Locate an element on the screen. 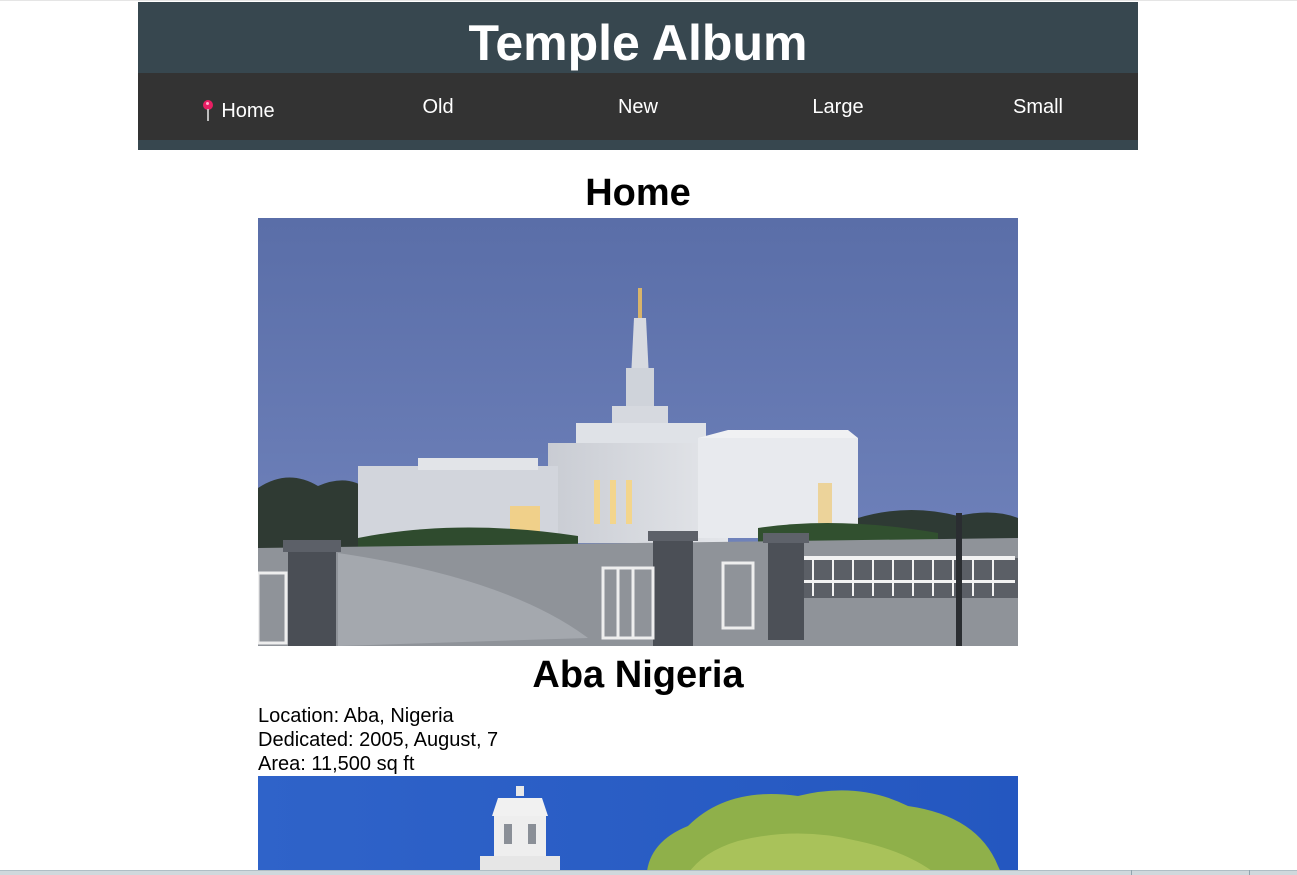  temple-photo is located at coordinates (638, 825).